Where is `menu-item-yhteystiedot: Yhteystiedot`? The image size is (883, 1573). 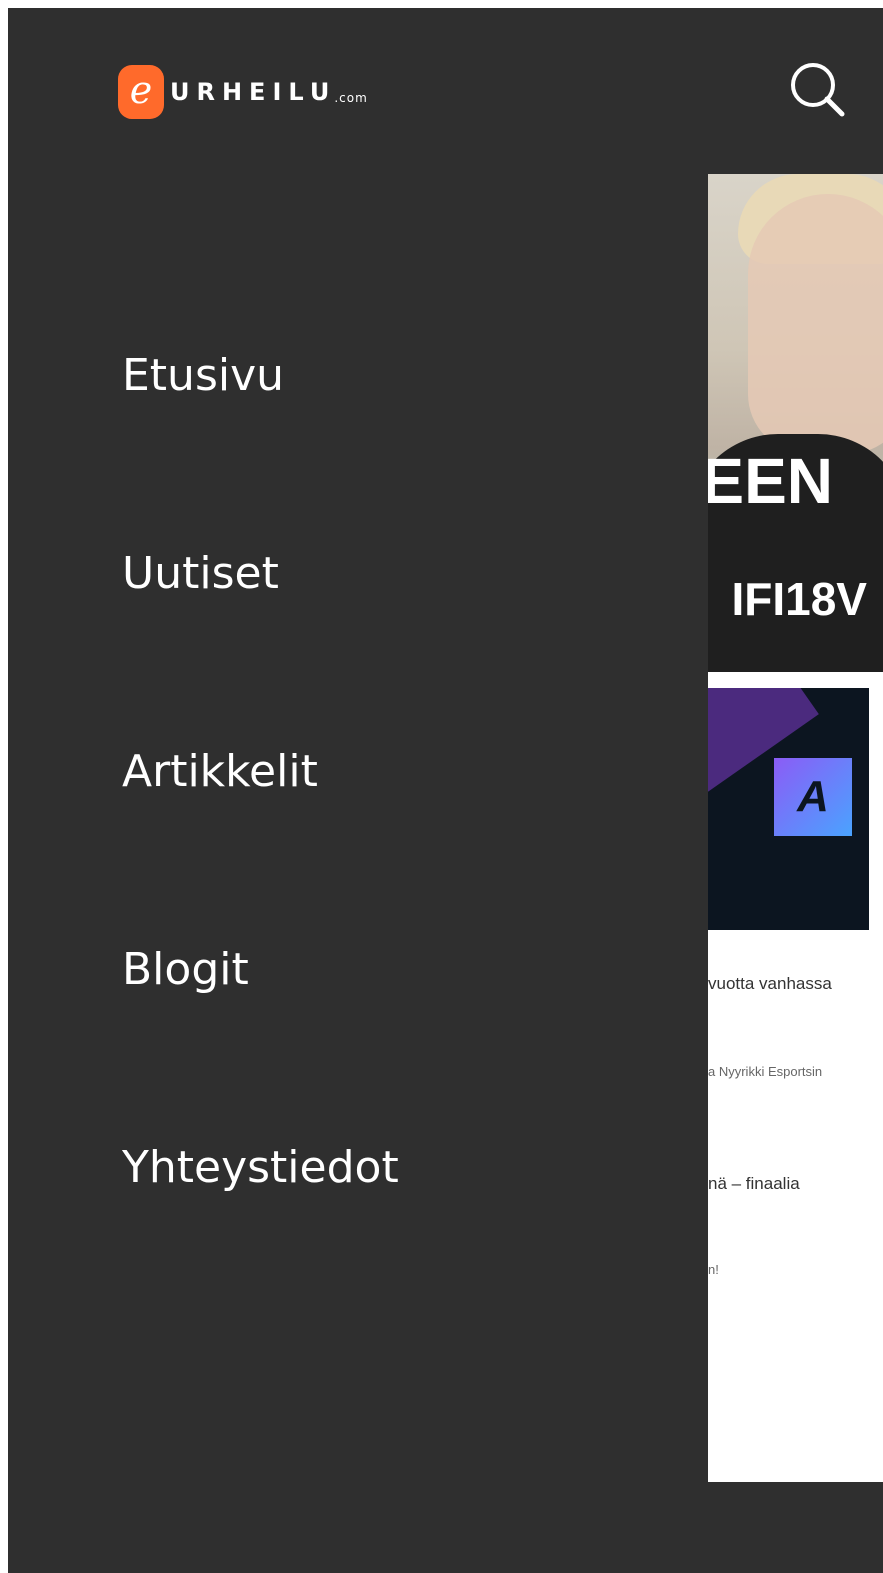
menu-item-yhteystiedot: Yhteystiedot is located at coordinates (260, 1167).